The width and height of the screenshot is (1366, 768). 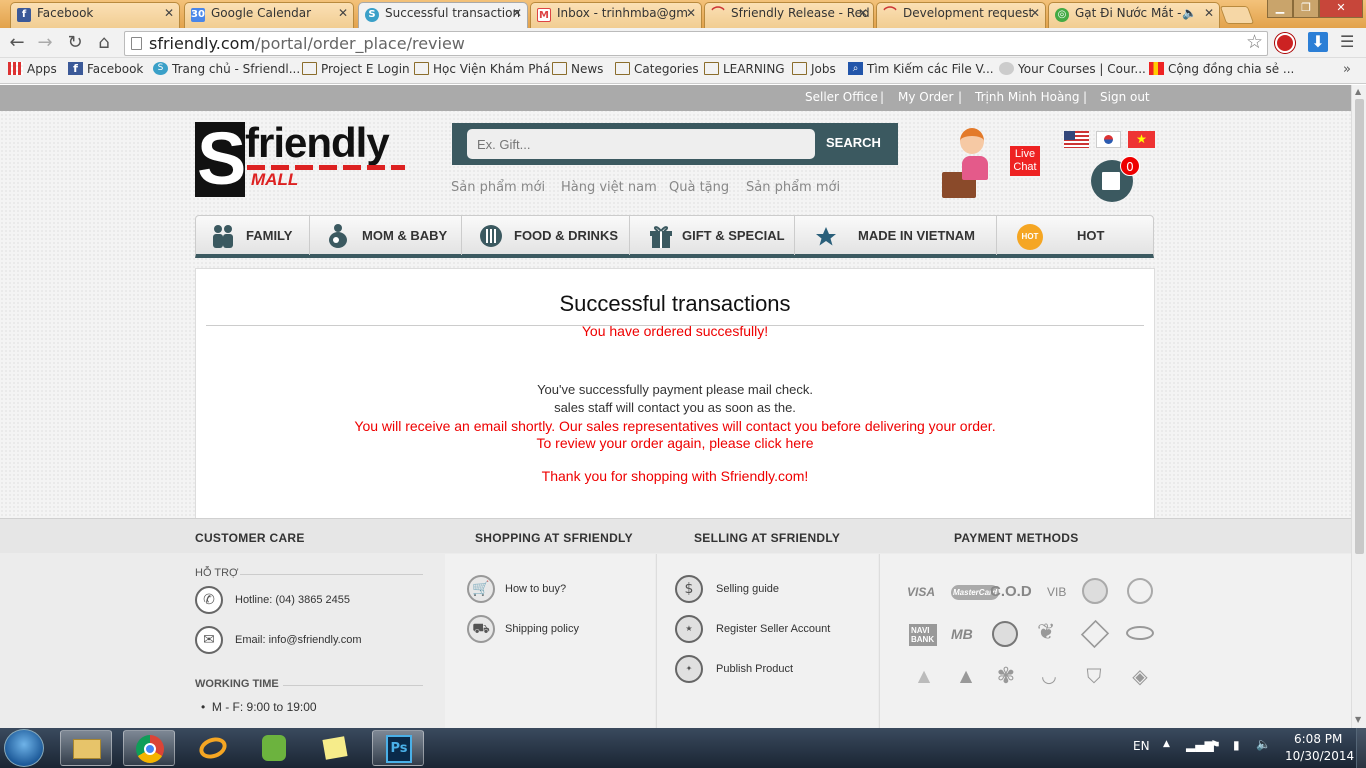 I want to click on reload-button: ↻, so click(x=75, y=43).